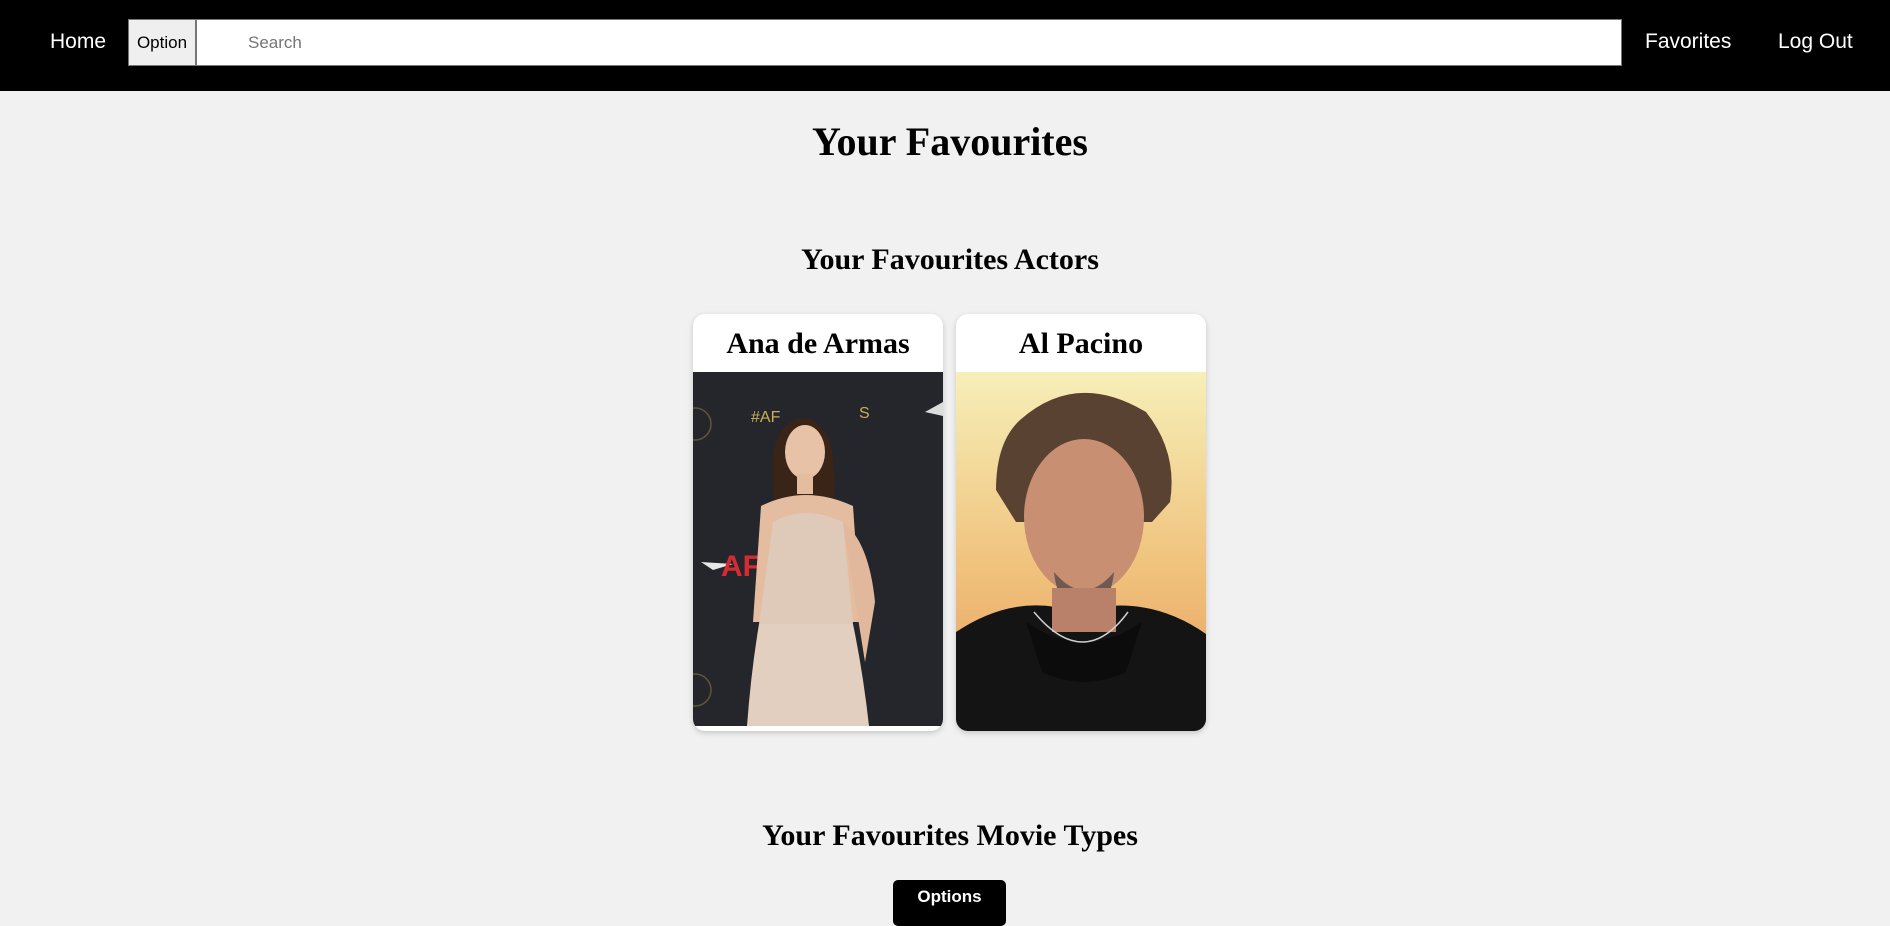  Describe the element at coordinates (162, 42) in the screenshot. I see `option-button: Option` at that location.